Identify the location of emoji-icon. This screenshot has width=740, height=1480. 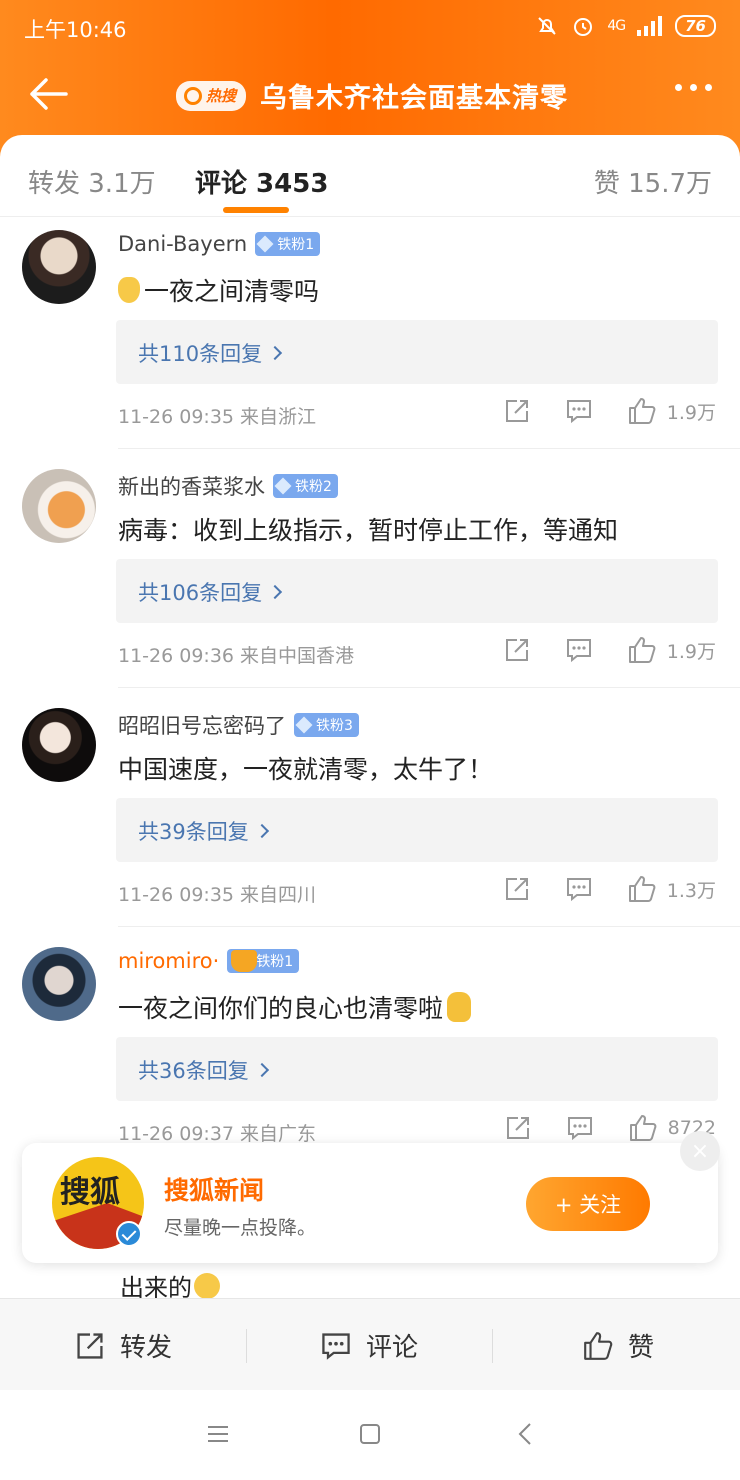
(129, 290).